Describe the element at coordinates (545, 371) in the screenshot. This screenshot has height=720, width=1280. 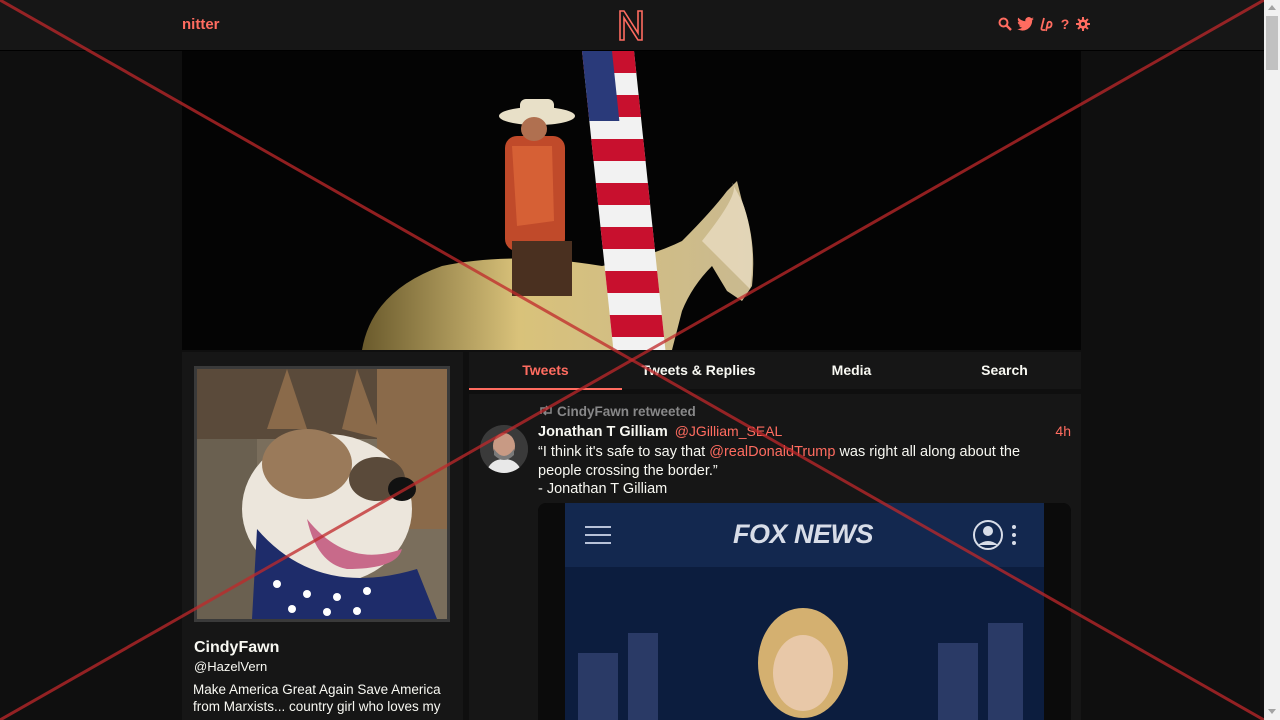
I see `tab-tweets: Tweets` at that location.